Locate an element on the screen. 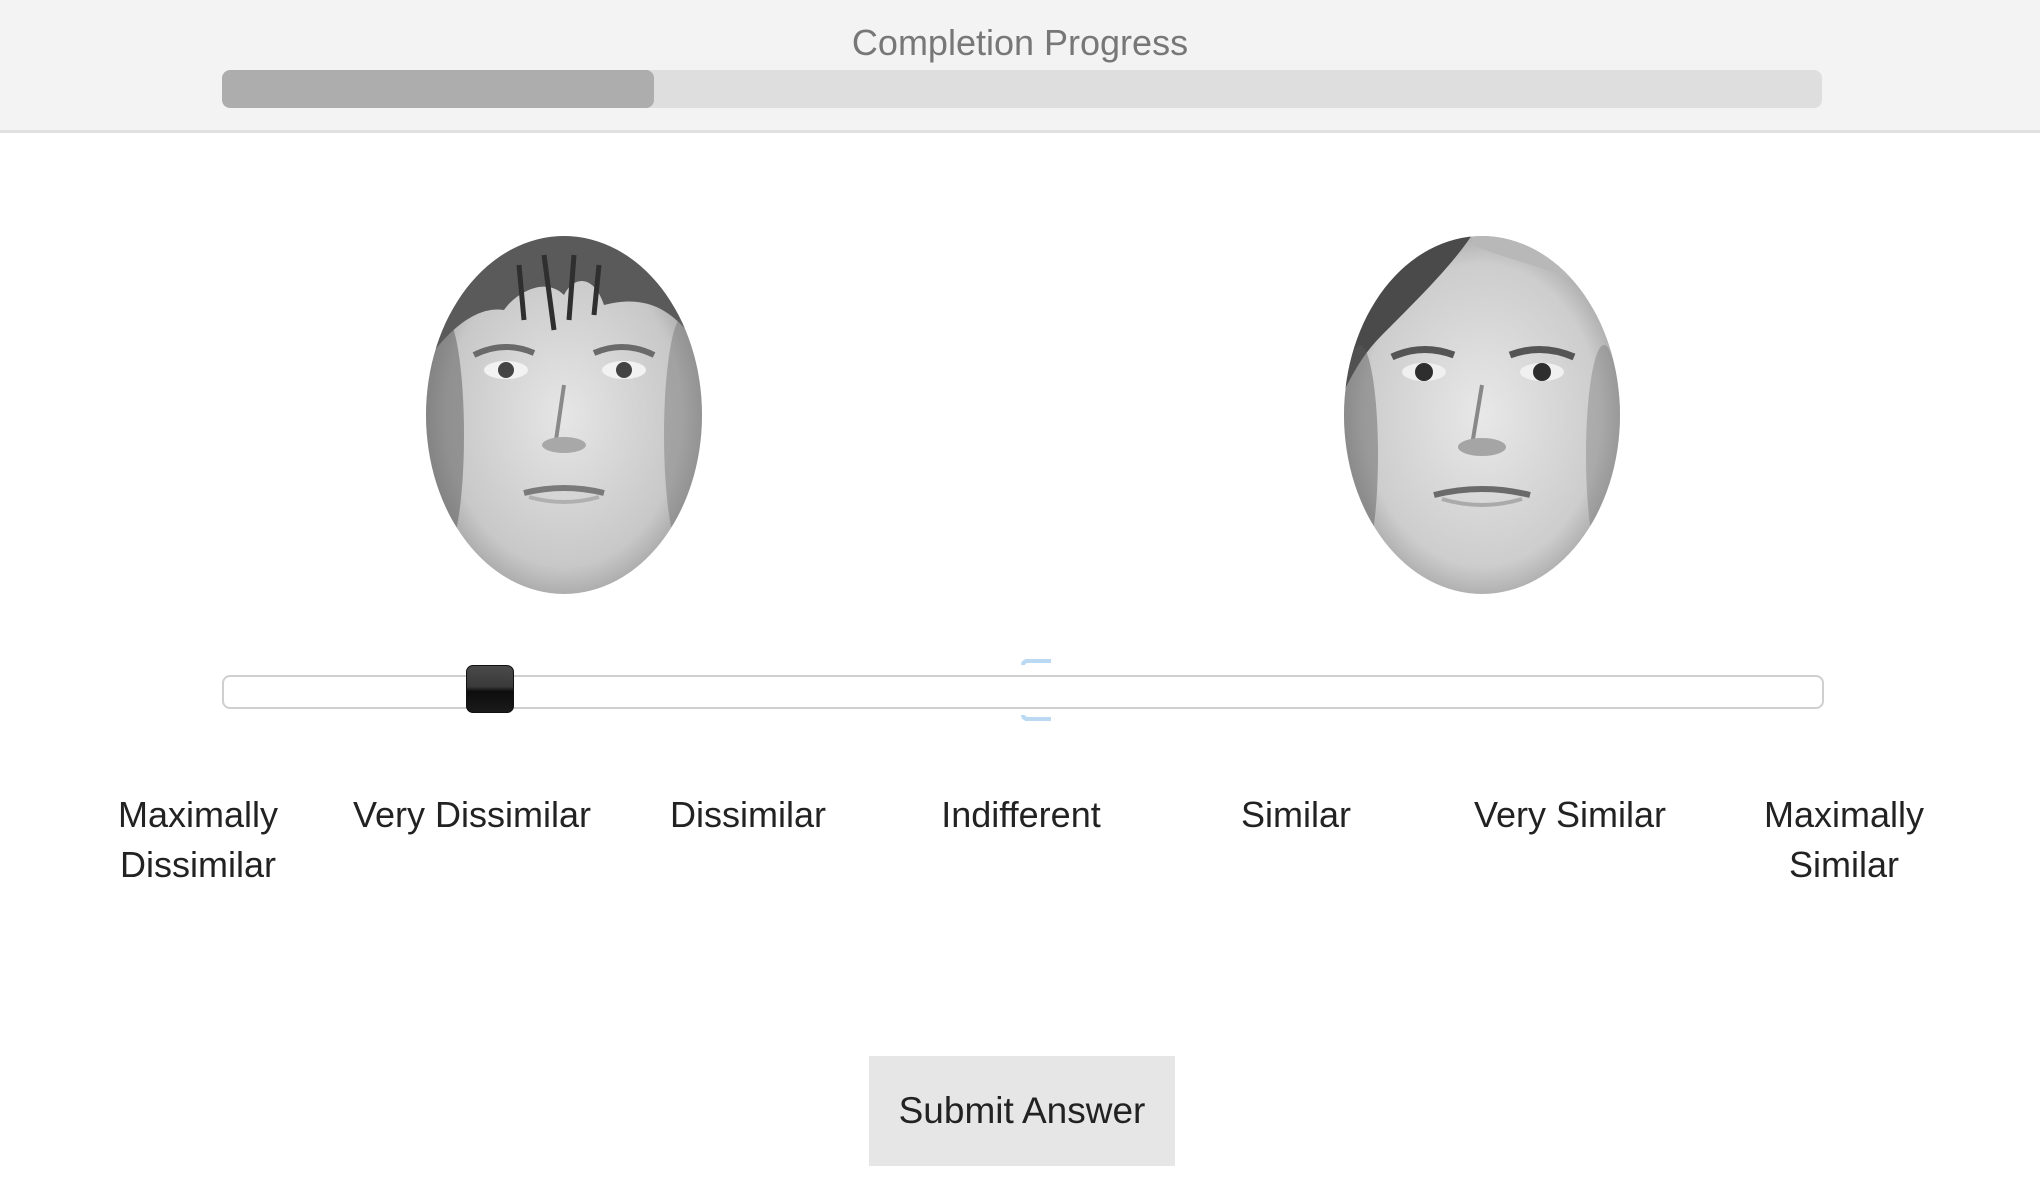  progress-title: Completion Progress is located at coordinates (1020, 42).